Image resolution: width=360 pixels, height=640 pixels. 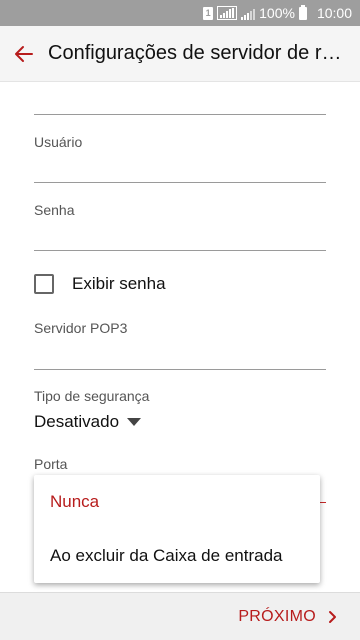 What do you see at coordinates (44, 284) in the screenshot?
I see `show-password-checkbox` at bounding box center [44, 284].